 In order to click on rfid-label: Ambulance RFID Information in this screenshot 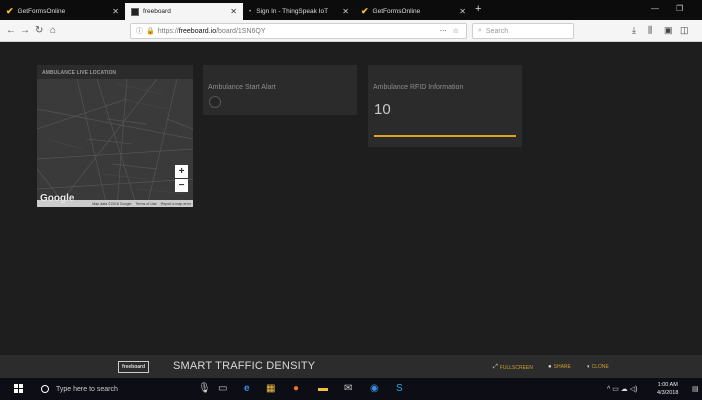, I will do `click(418, 87)`.